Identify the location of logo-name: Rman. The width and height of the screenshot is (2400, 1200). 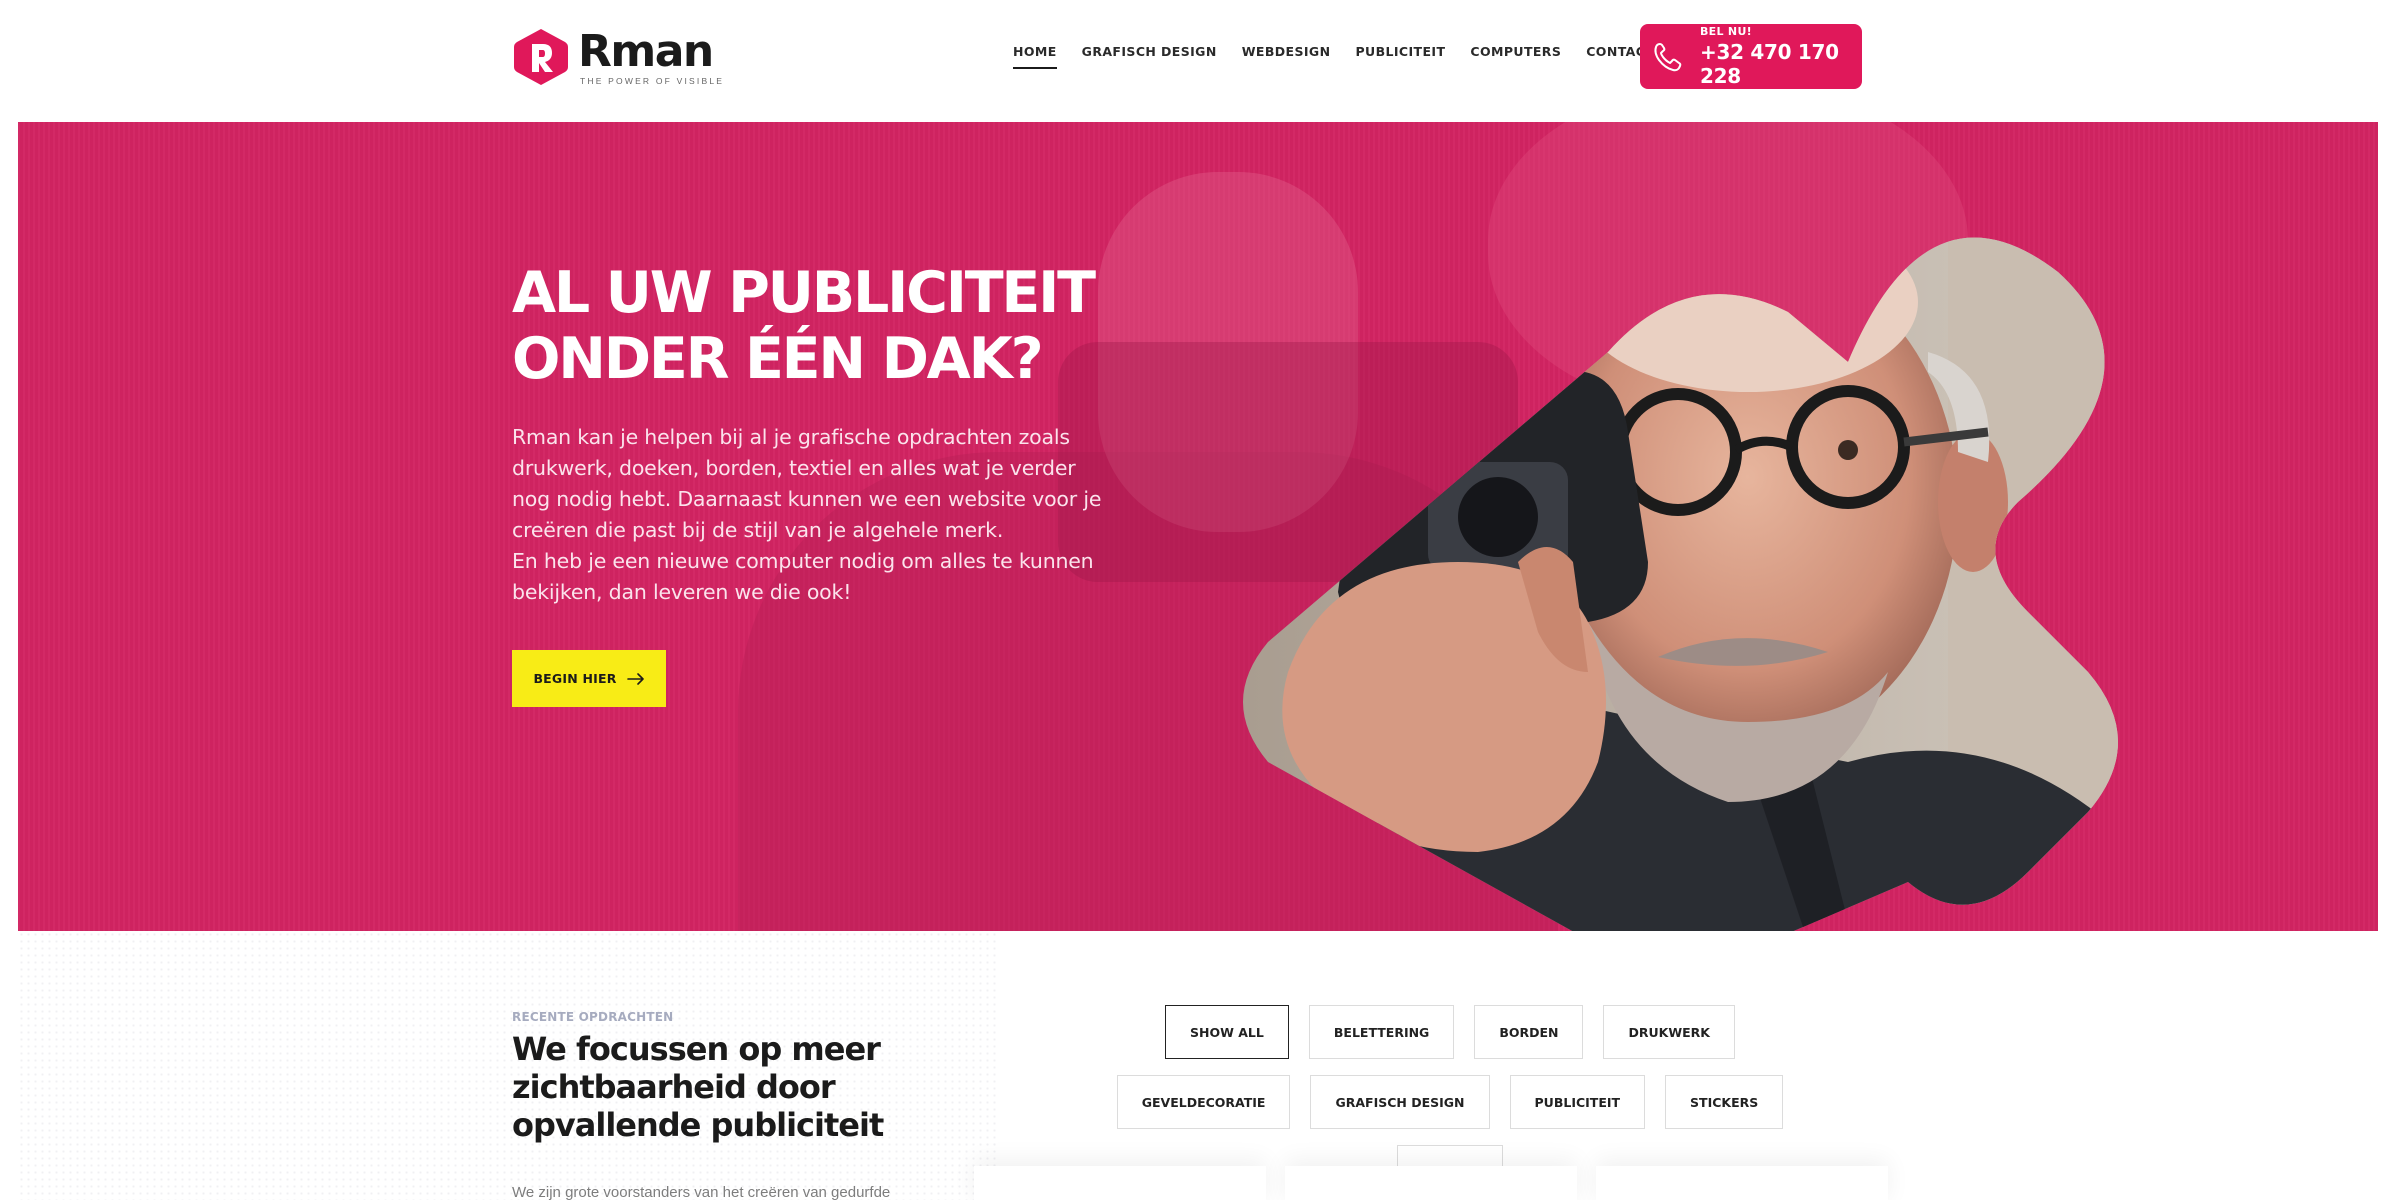
(646, 51).